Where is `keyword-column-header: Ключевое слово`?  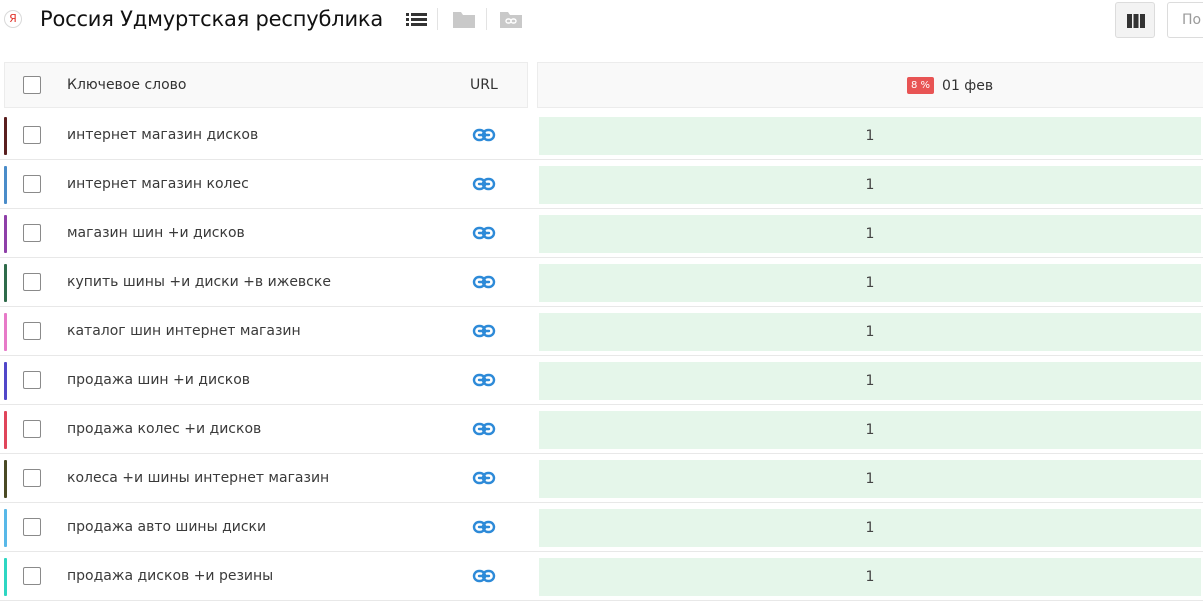 keyword-column-header: Ключевое слово is located at coordinates (126, 85).